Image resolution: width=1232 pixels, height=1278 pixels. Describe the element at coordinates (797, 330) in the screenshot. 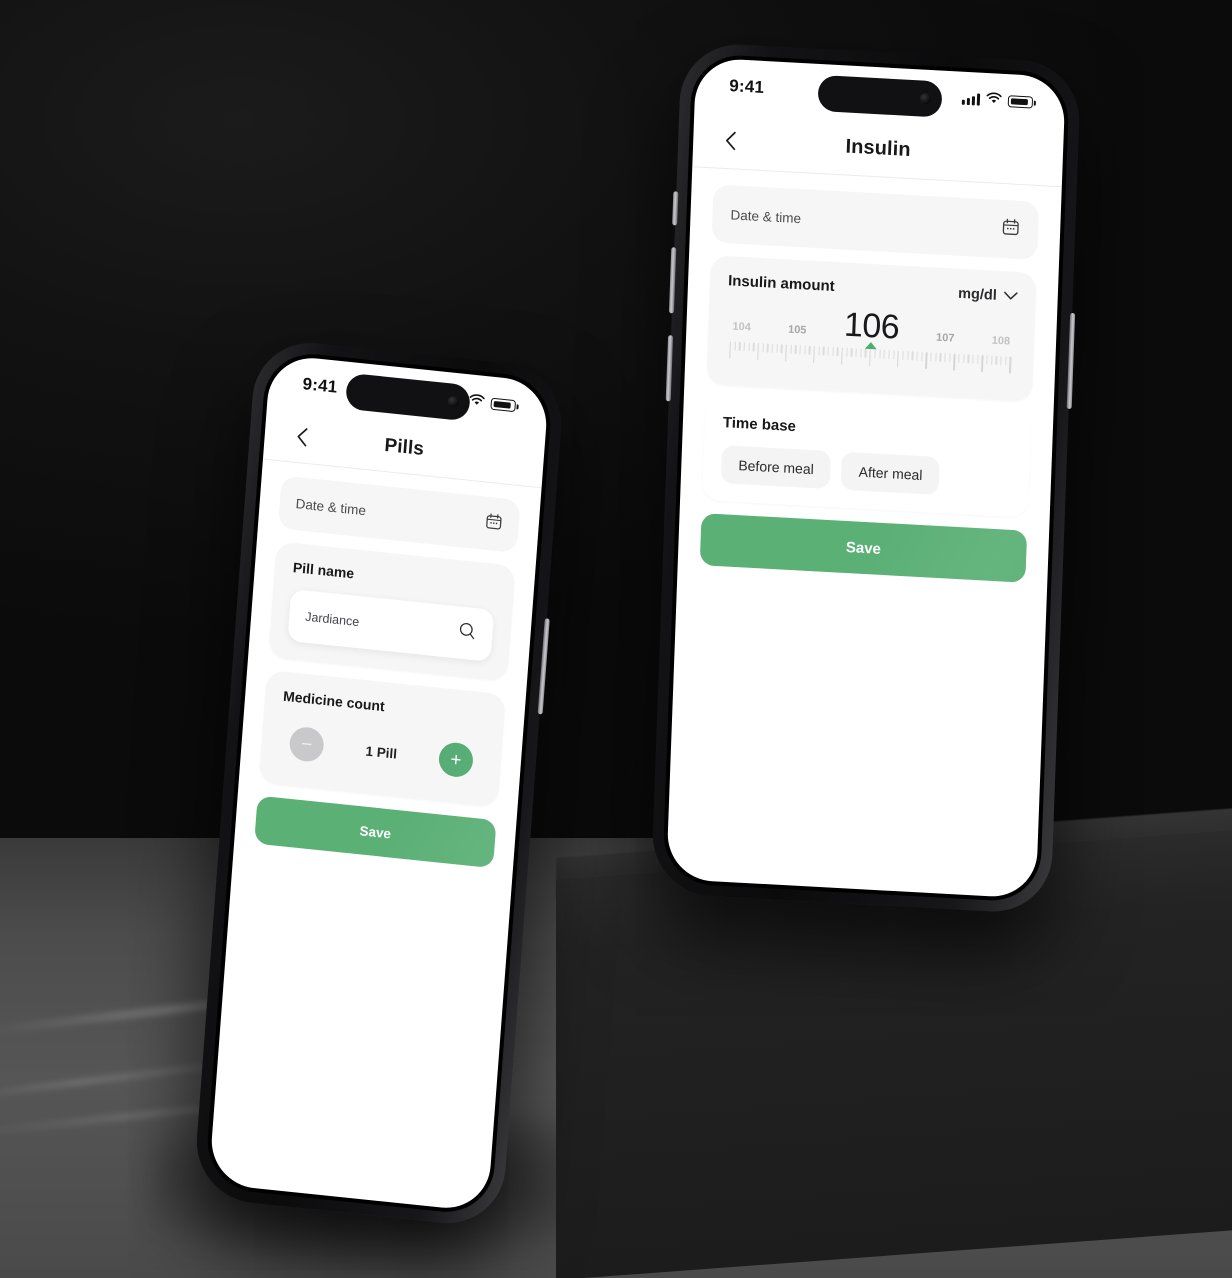

I see `ruler-label: 105` at that location.